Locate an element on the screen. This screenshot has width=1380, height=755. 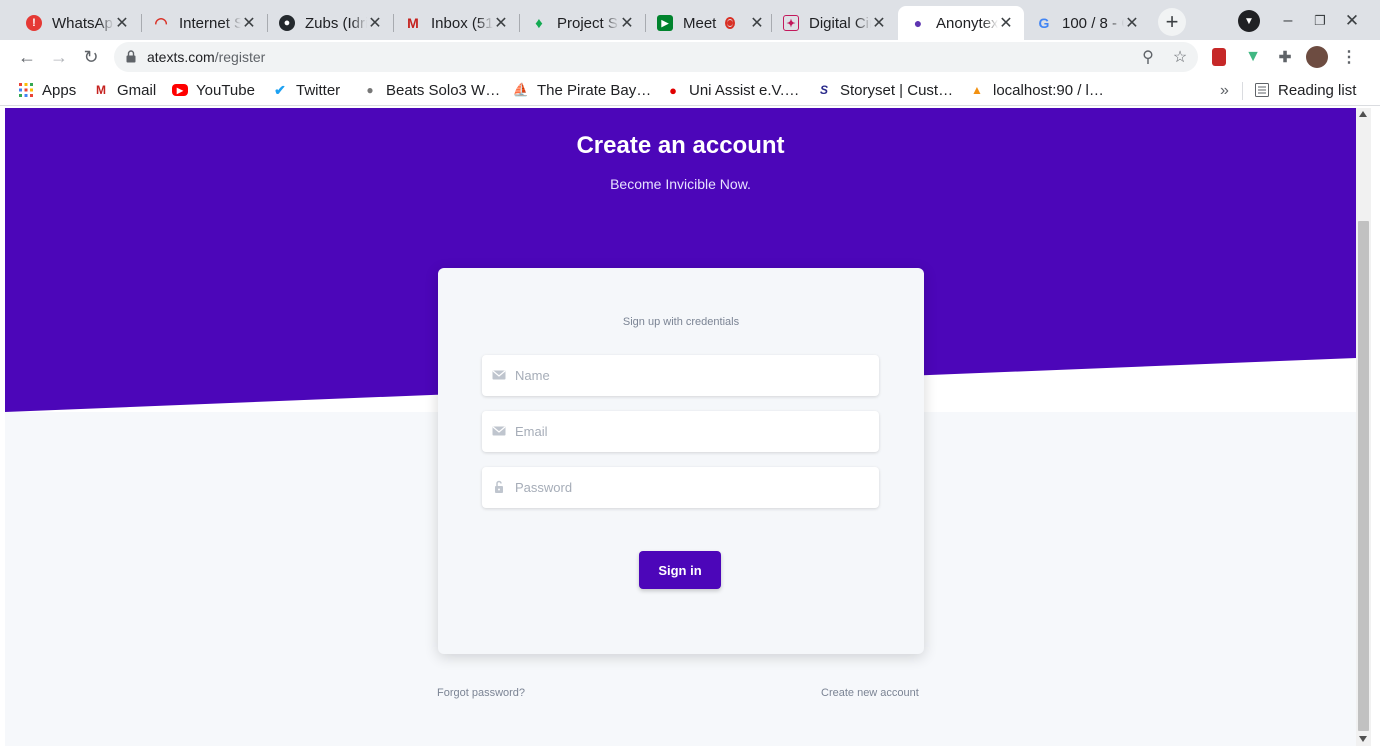
email-field is located at coordinates (680, 431).